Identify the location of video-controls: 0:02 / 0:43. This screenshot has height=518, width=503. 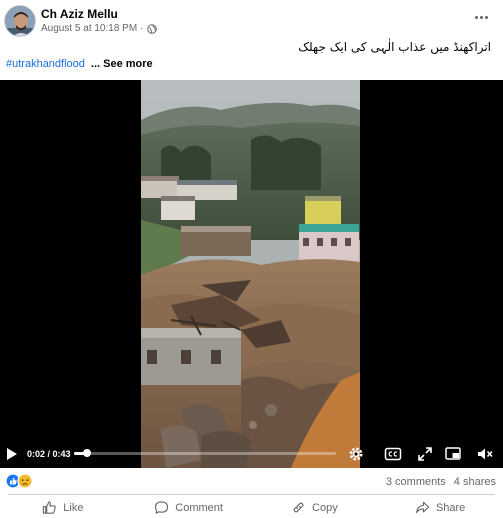
(251, 454).